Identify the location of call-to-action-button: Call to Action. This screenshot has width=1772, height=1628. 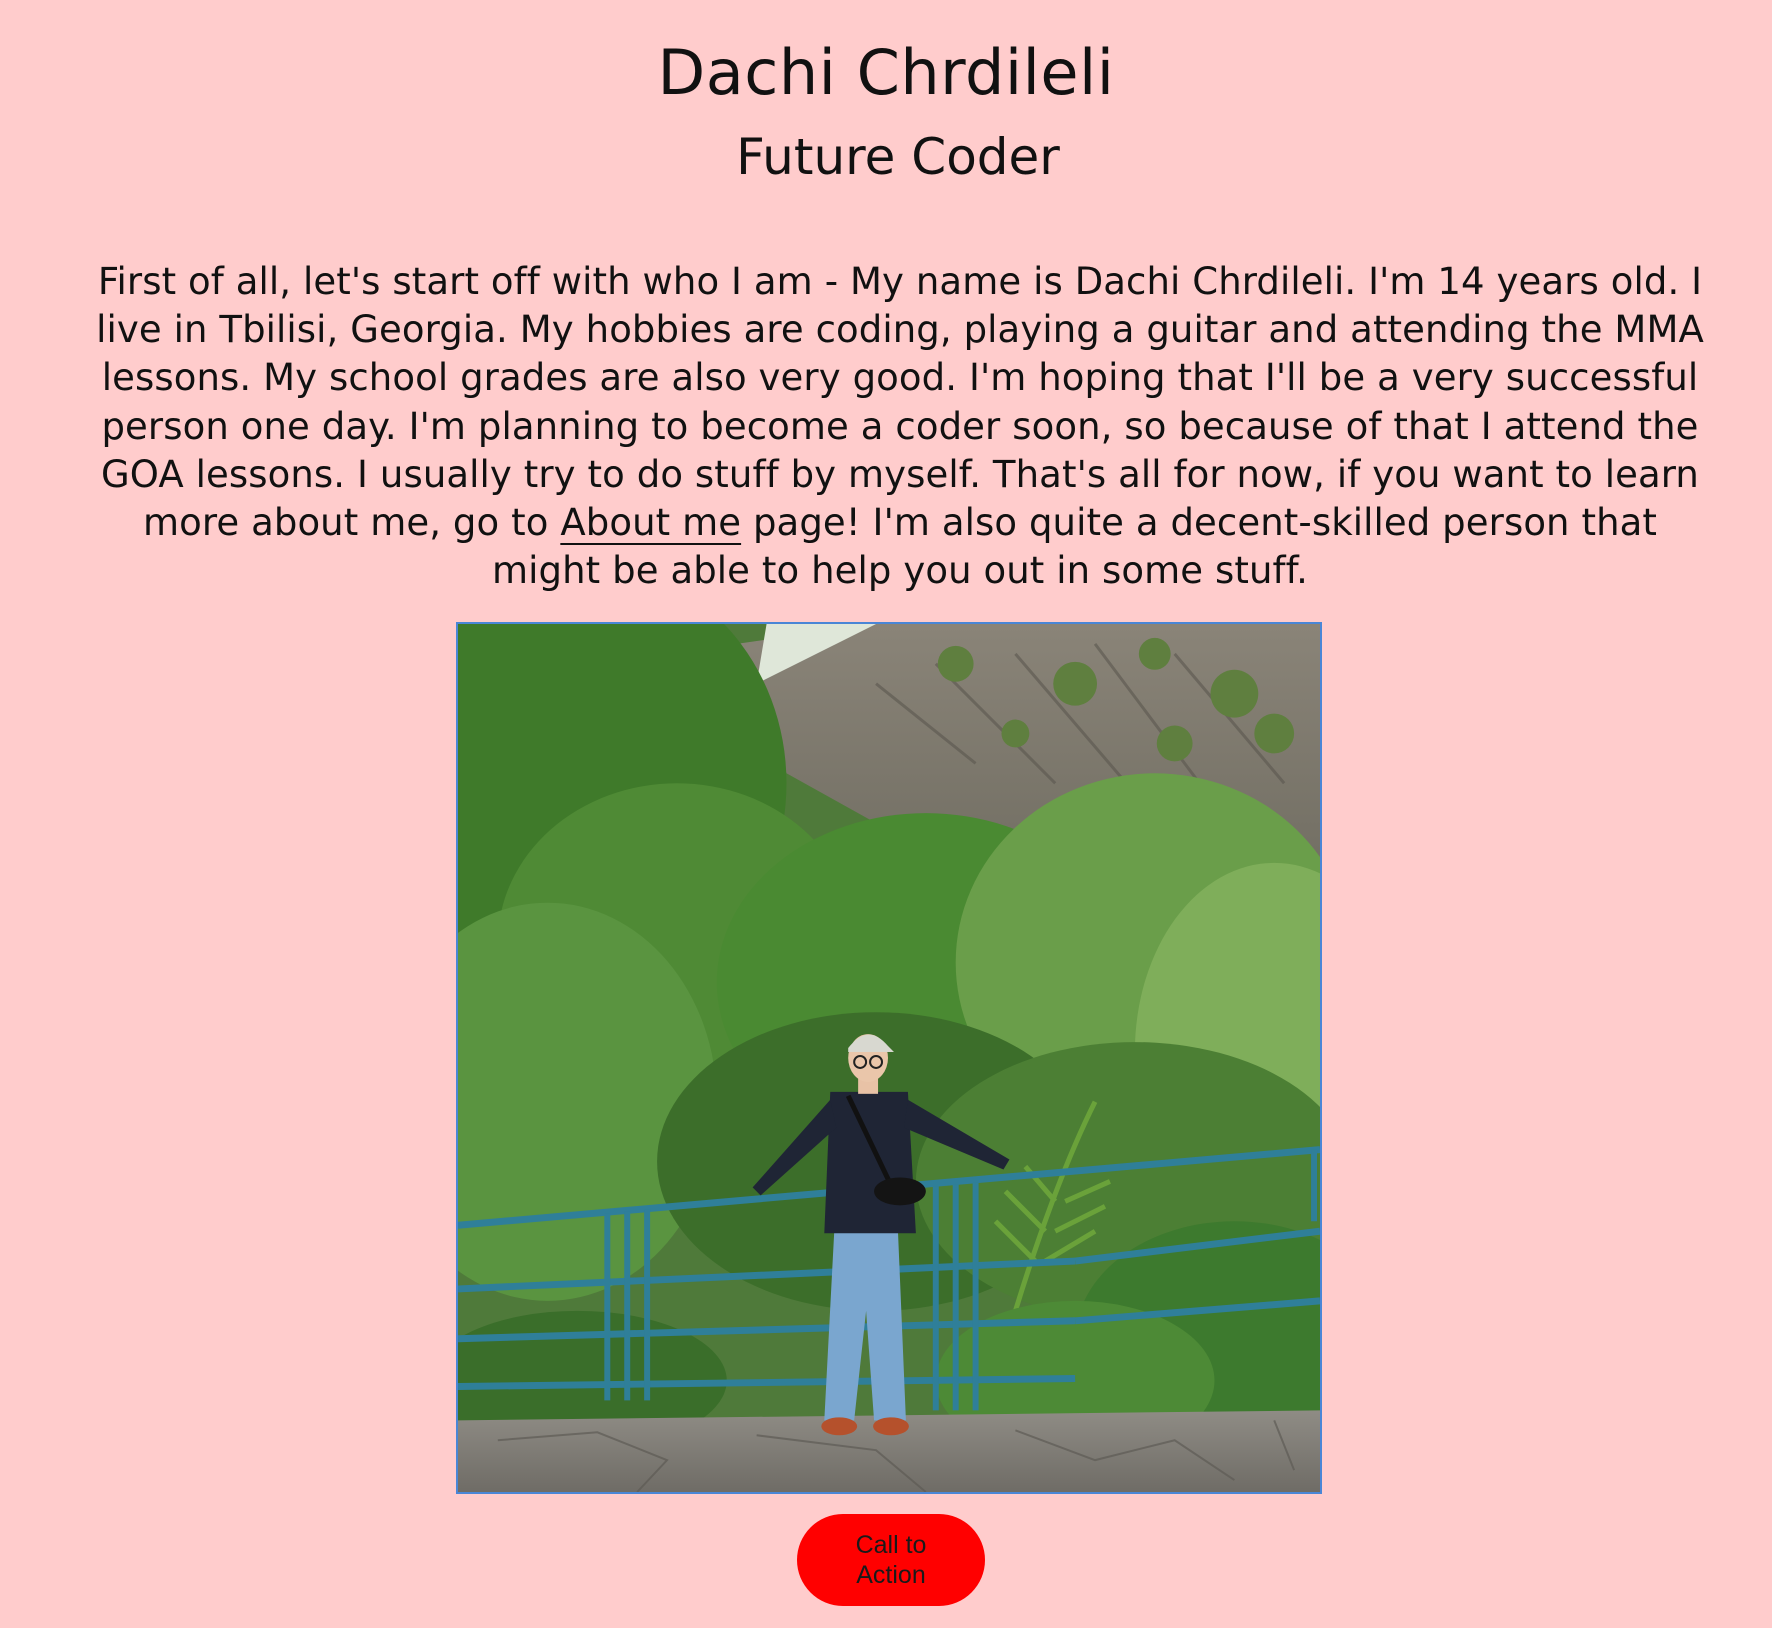
(891, 1560).